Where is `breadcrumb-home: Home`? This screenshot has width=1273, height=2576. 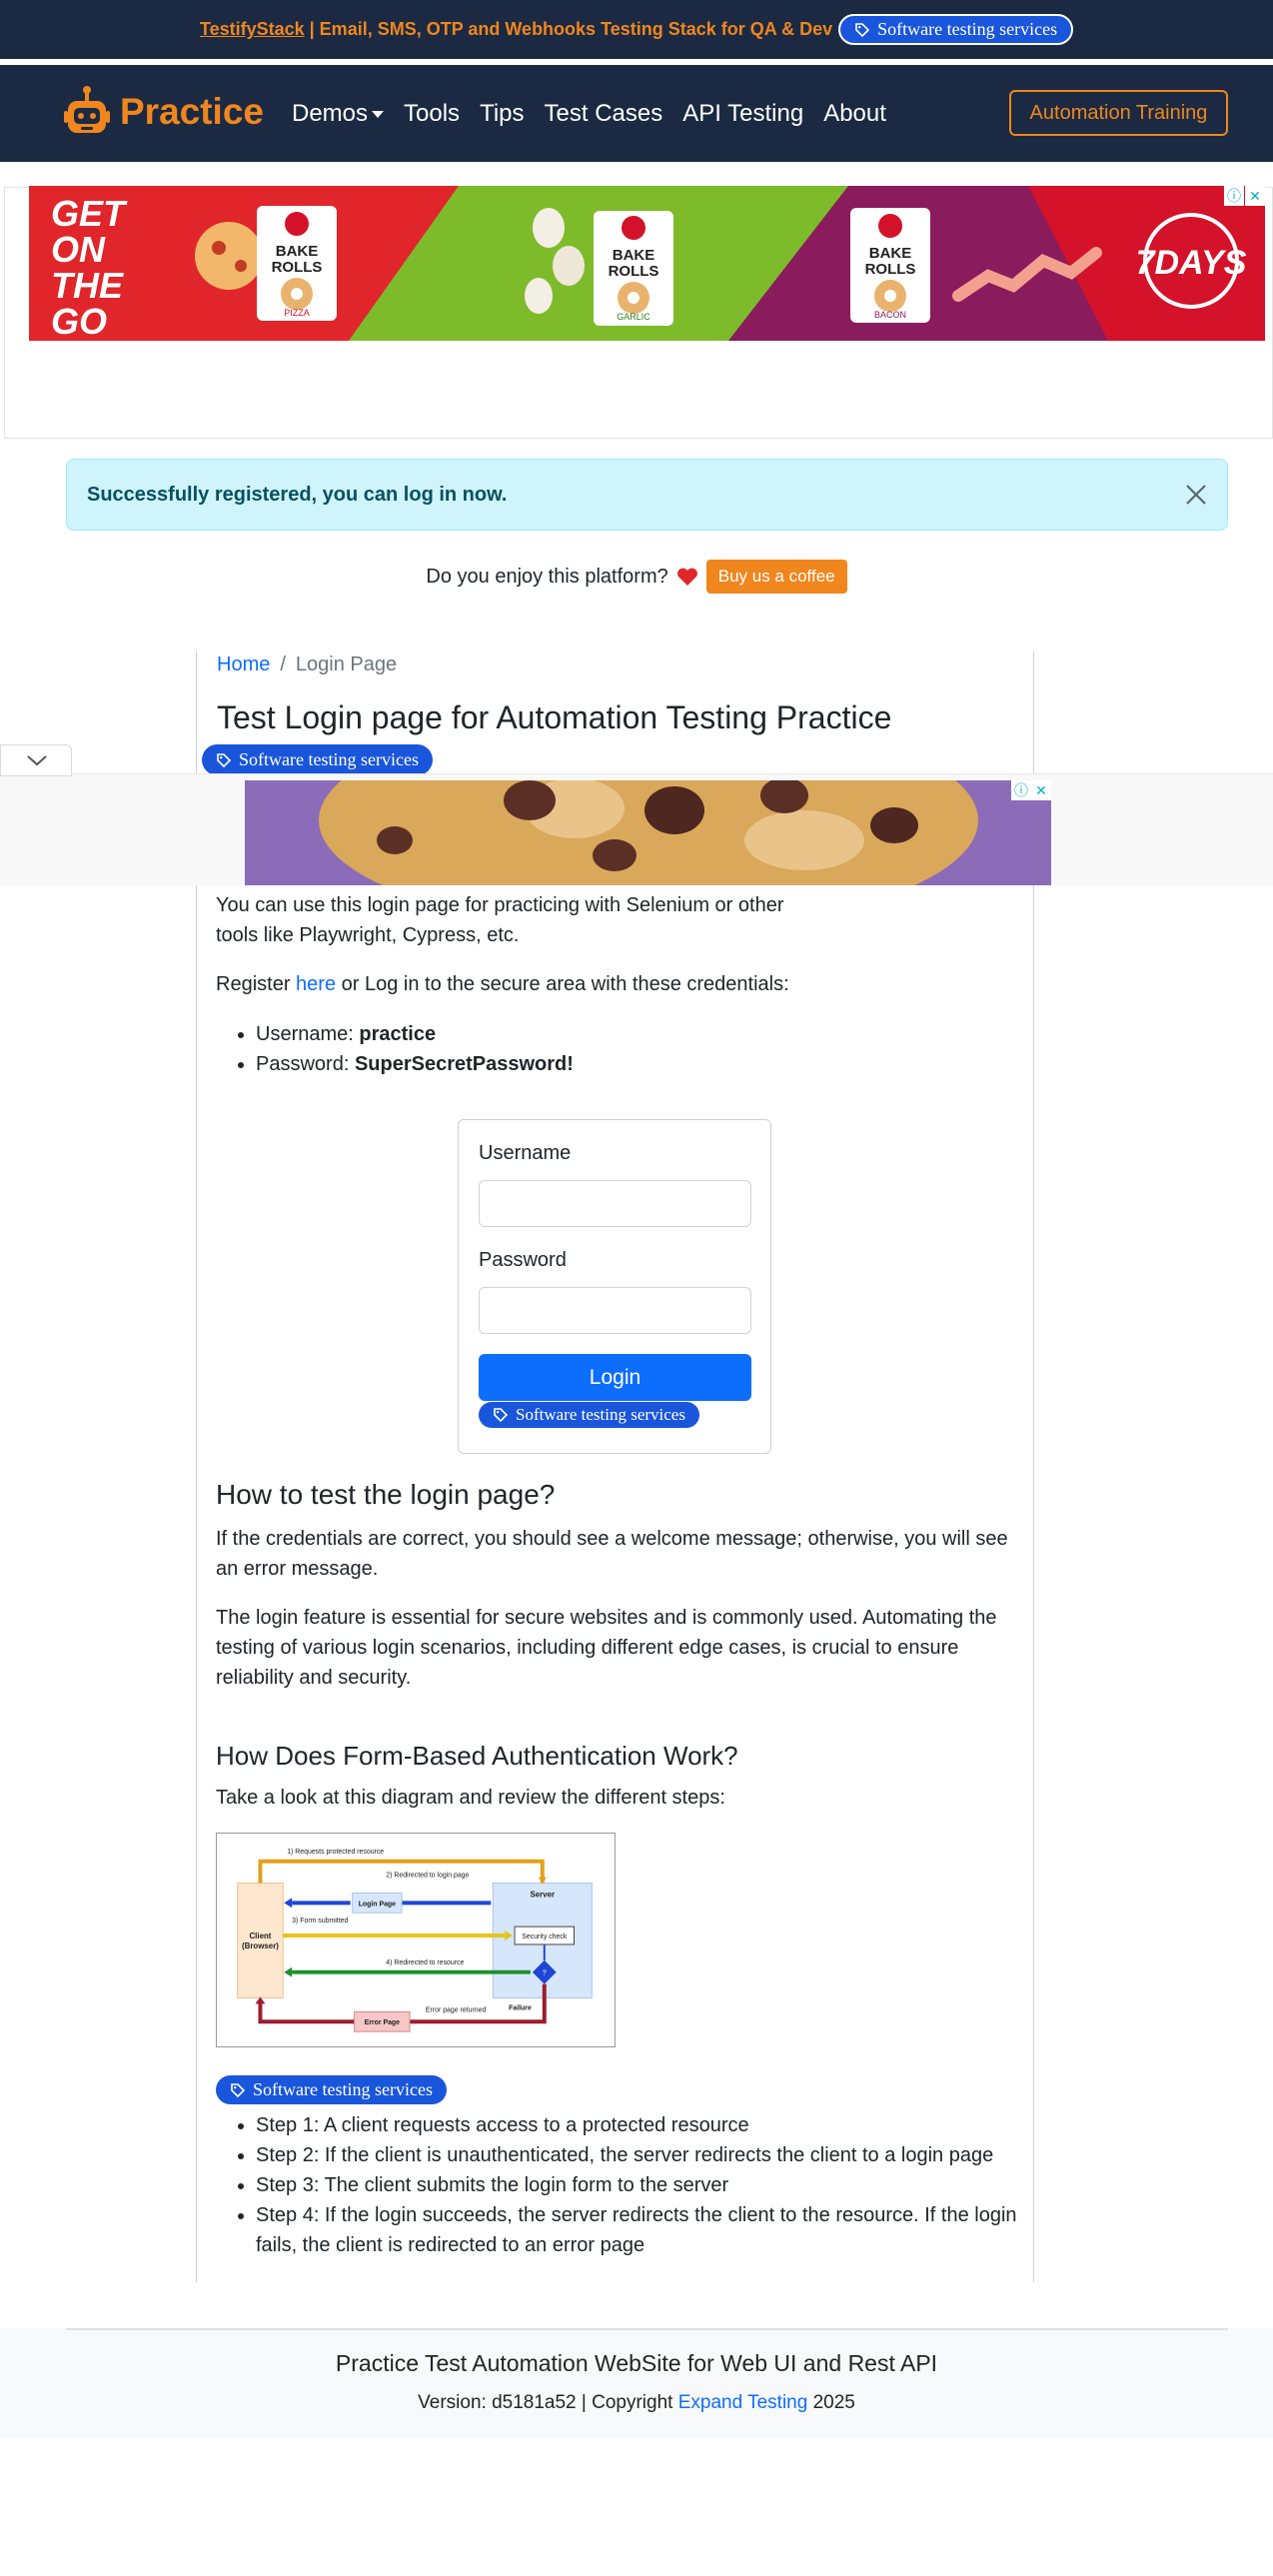
breadcrumb-home: Home is located at coordinates (244, 664).